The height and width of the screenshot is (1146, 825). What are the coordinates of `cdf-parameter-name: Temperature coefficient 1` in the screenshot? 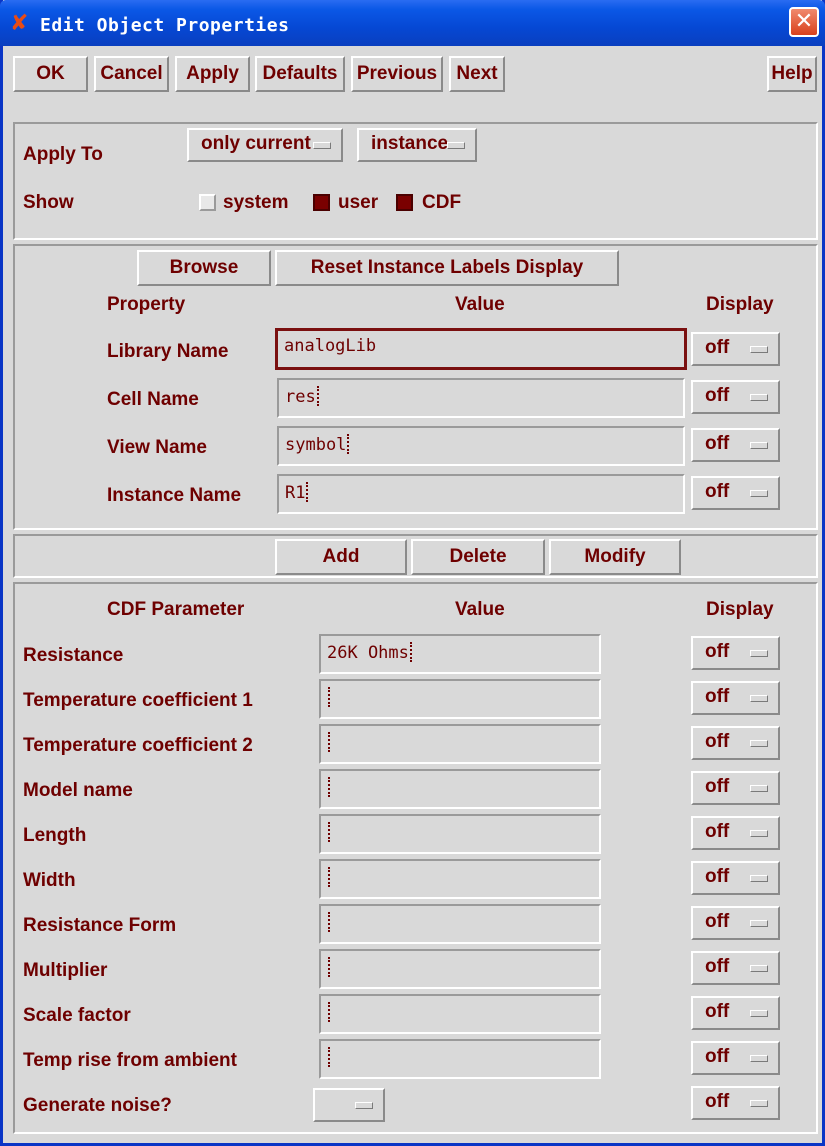 It's located at (138, 700).